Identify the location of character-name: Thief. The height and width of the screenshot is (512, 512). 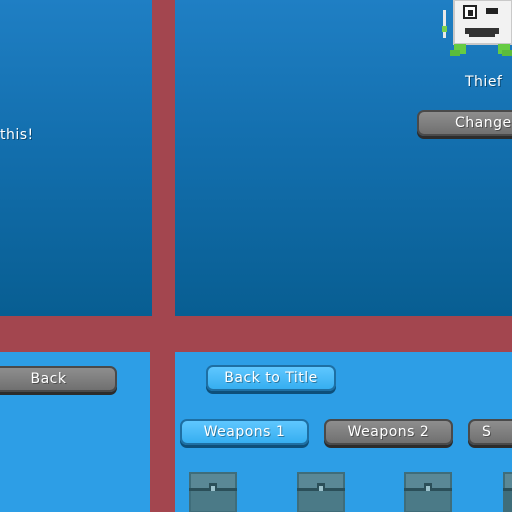
(484, 82).